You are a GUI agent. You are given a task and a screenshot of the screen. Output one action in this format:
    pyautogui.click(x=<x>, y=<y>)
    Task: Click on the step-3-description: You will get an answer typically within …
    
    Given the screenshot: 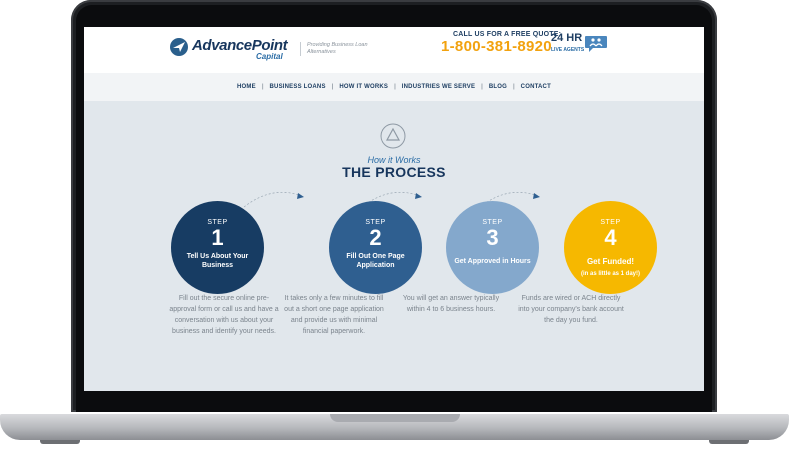 What is the action you would take?
    pyautogui.click(x=451, y=304)
    